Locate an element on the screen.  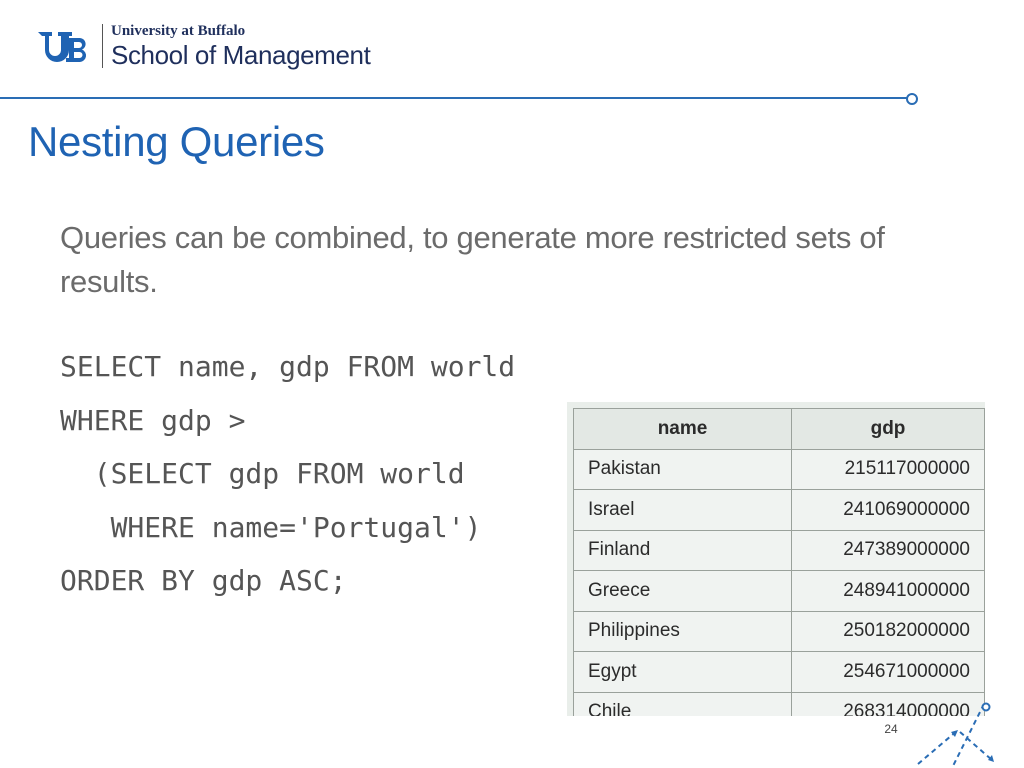
logo-school: School of Management is located at coordinates (241, 55).